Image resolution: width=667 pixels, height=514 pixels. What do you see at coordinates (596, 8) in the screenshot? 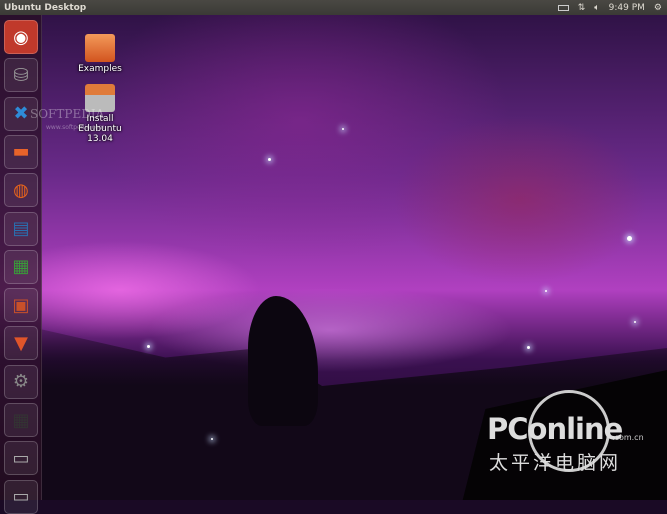
I see `volume-icon: 🔈︎` at bounding box center [596, 8].